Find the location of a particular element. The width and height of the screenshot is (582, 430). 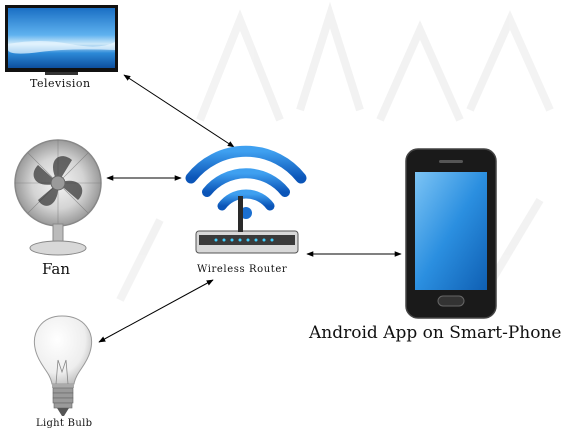

wireless-router-icon is located at coordinates (246, 199).